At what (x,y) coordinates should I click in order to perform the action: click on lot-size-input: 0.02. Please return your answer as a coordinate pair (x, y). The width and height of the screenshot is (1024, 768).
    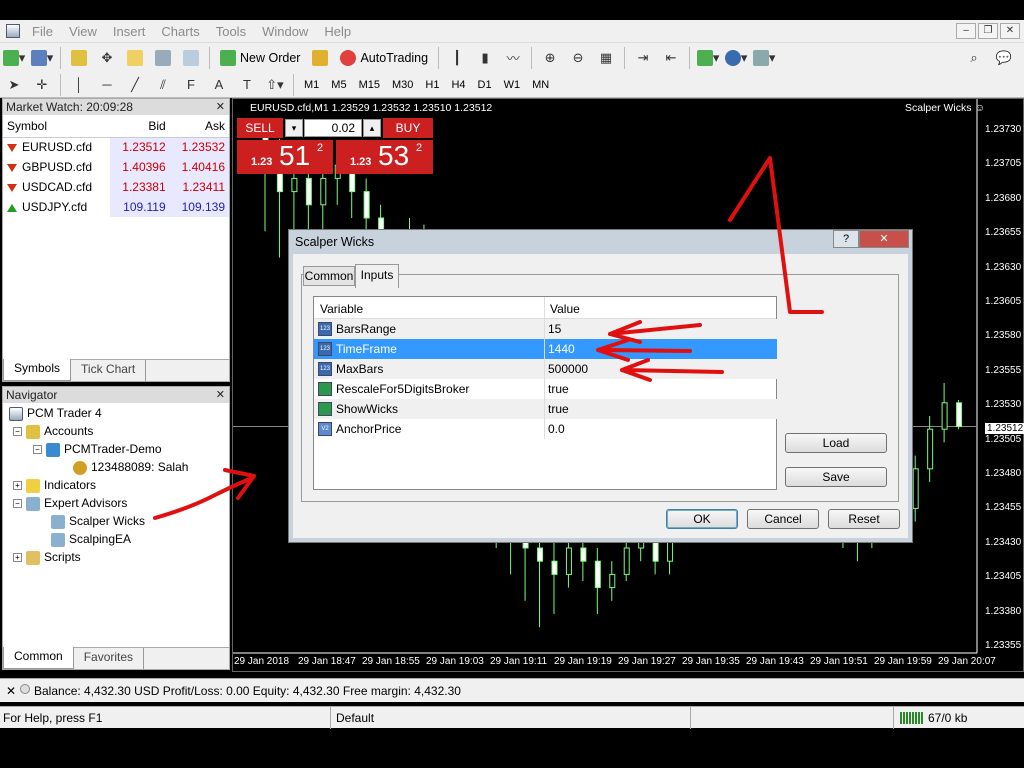
    Looking at the image, I should click on (333, 128).